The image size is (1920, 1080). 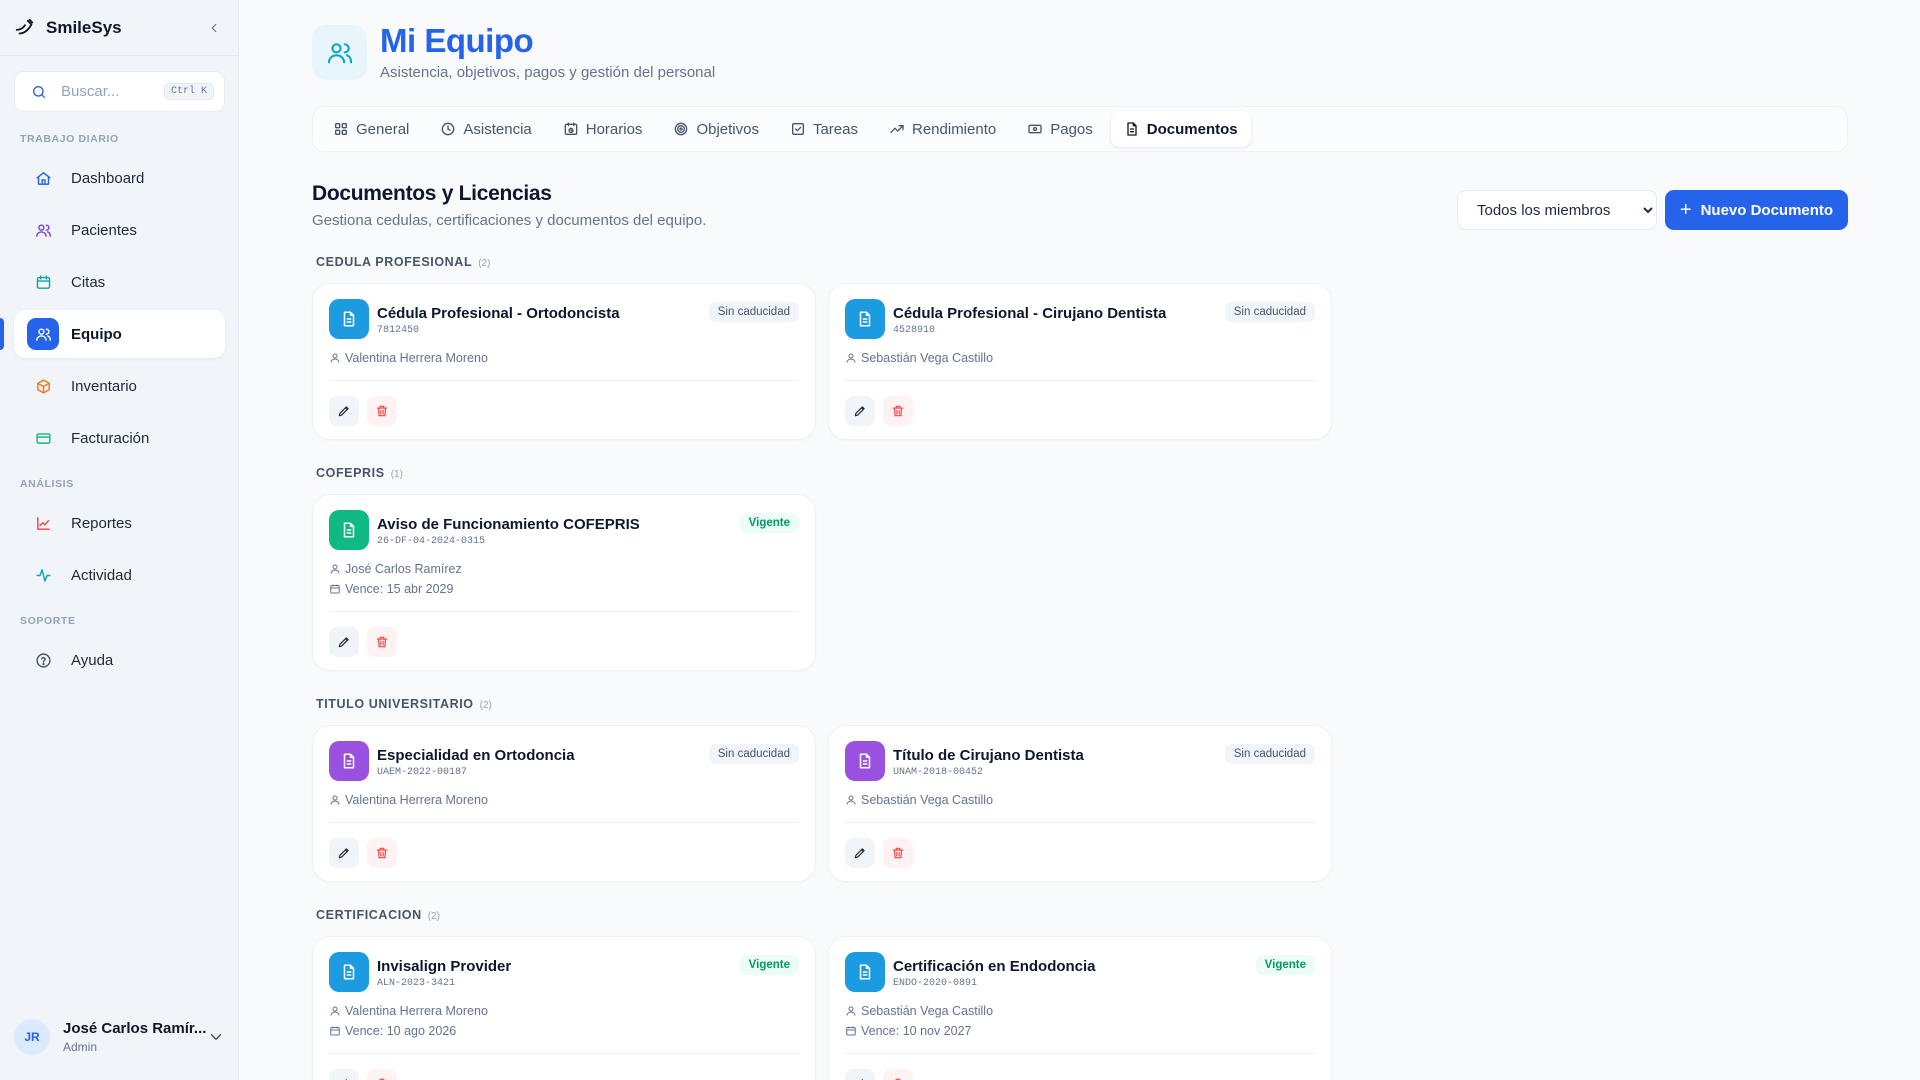 What do you see at coordinates (378, 915) in the screenshot?
I see `group-header: CERTIFICACION (2)` at bounding box center [378, 915].